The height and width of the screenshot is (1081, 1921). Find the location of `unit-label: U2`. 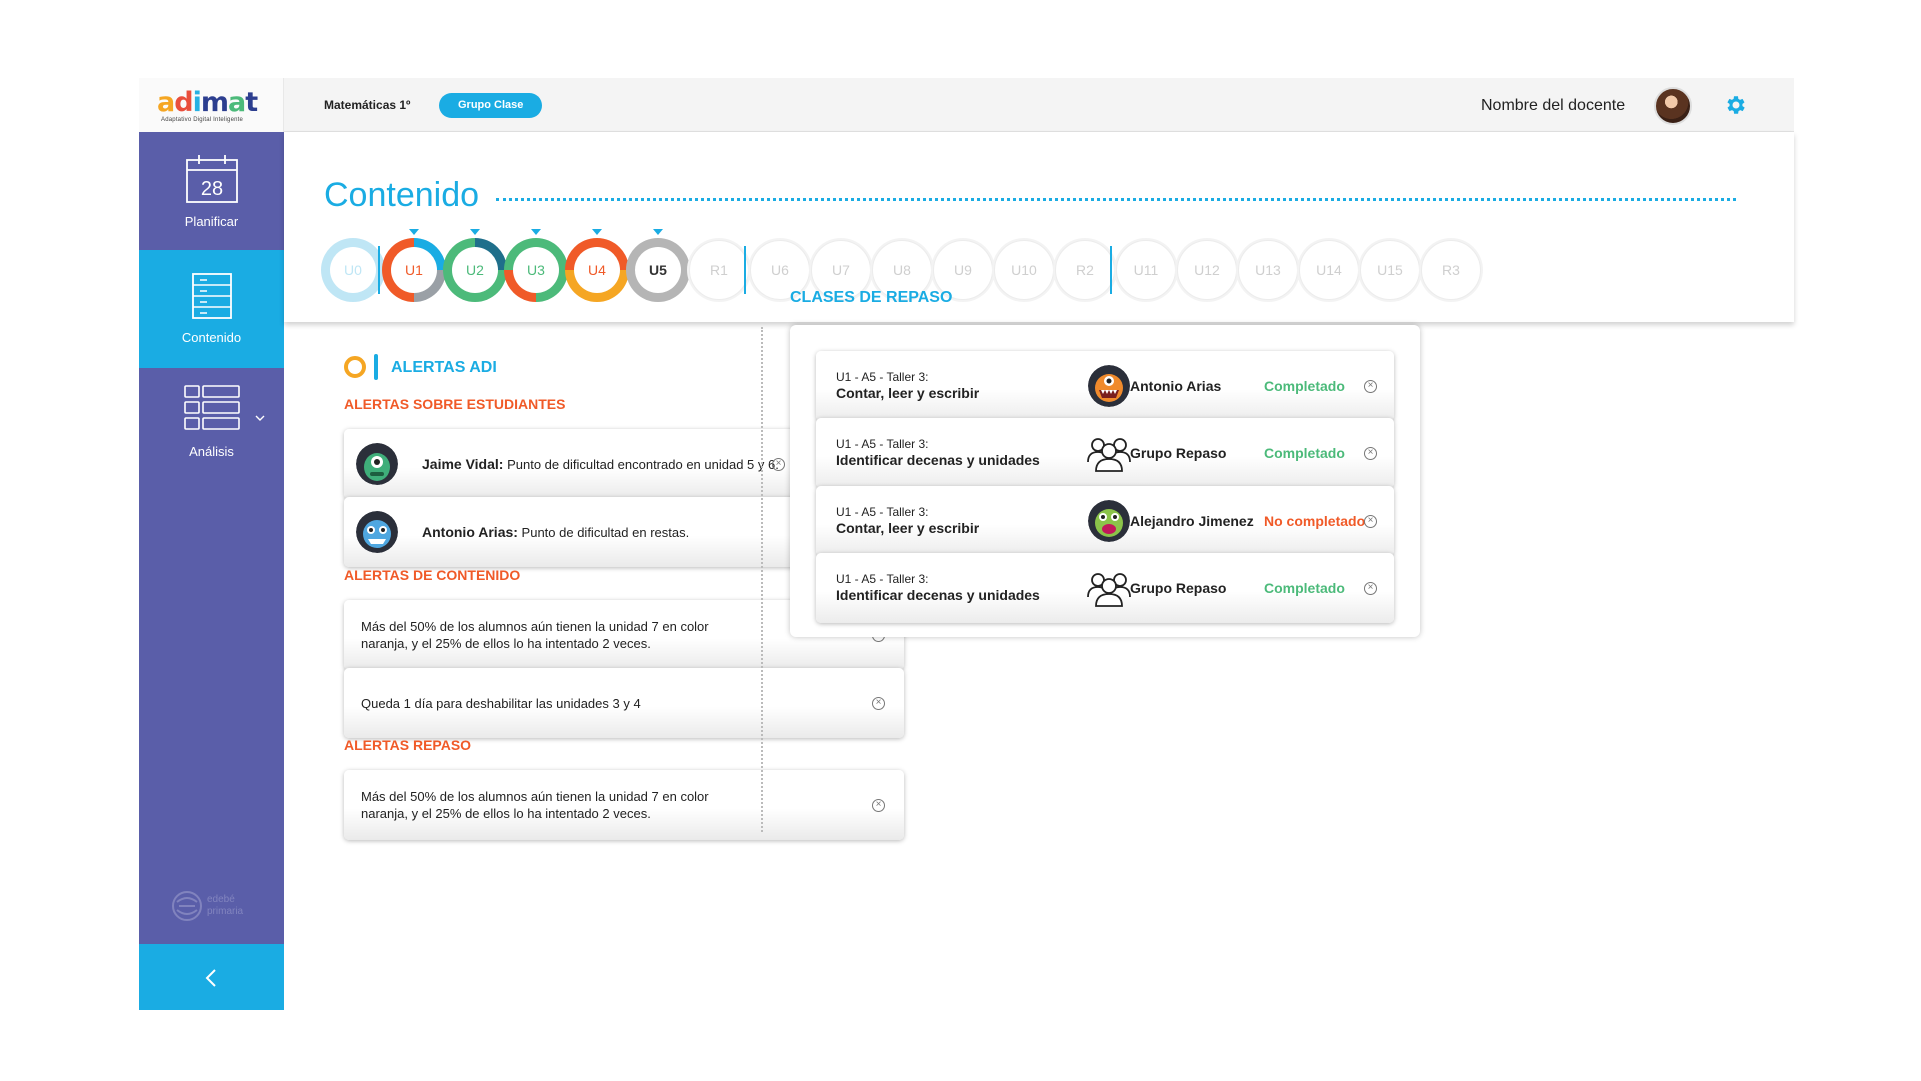

unit-label: U2 is located at coordinates (475, 270).